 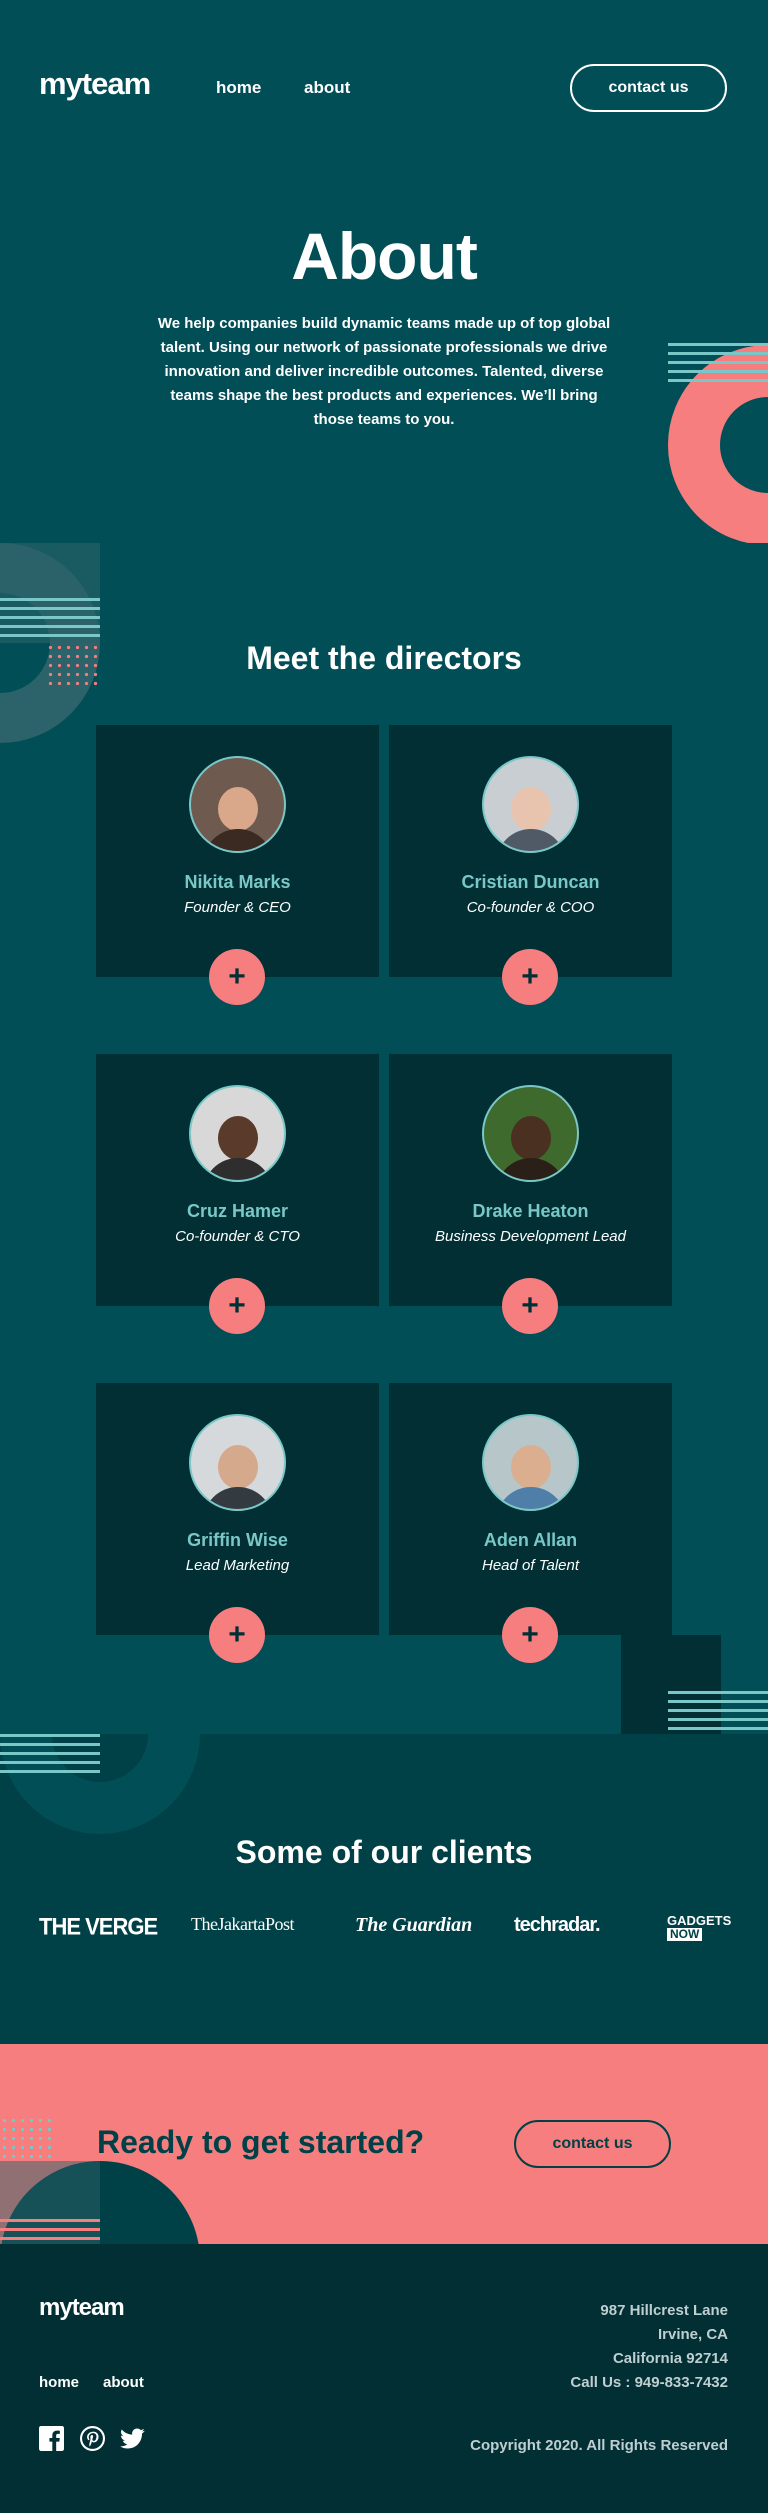 What do you see at coordinates (530, 1236) in the screenshot?
I see `director-role: Business Development Lead` at bounding box center [530, 1236].